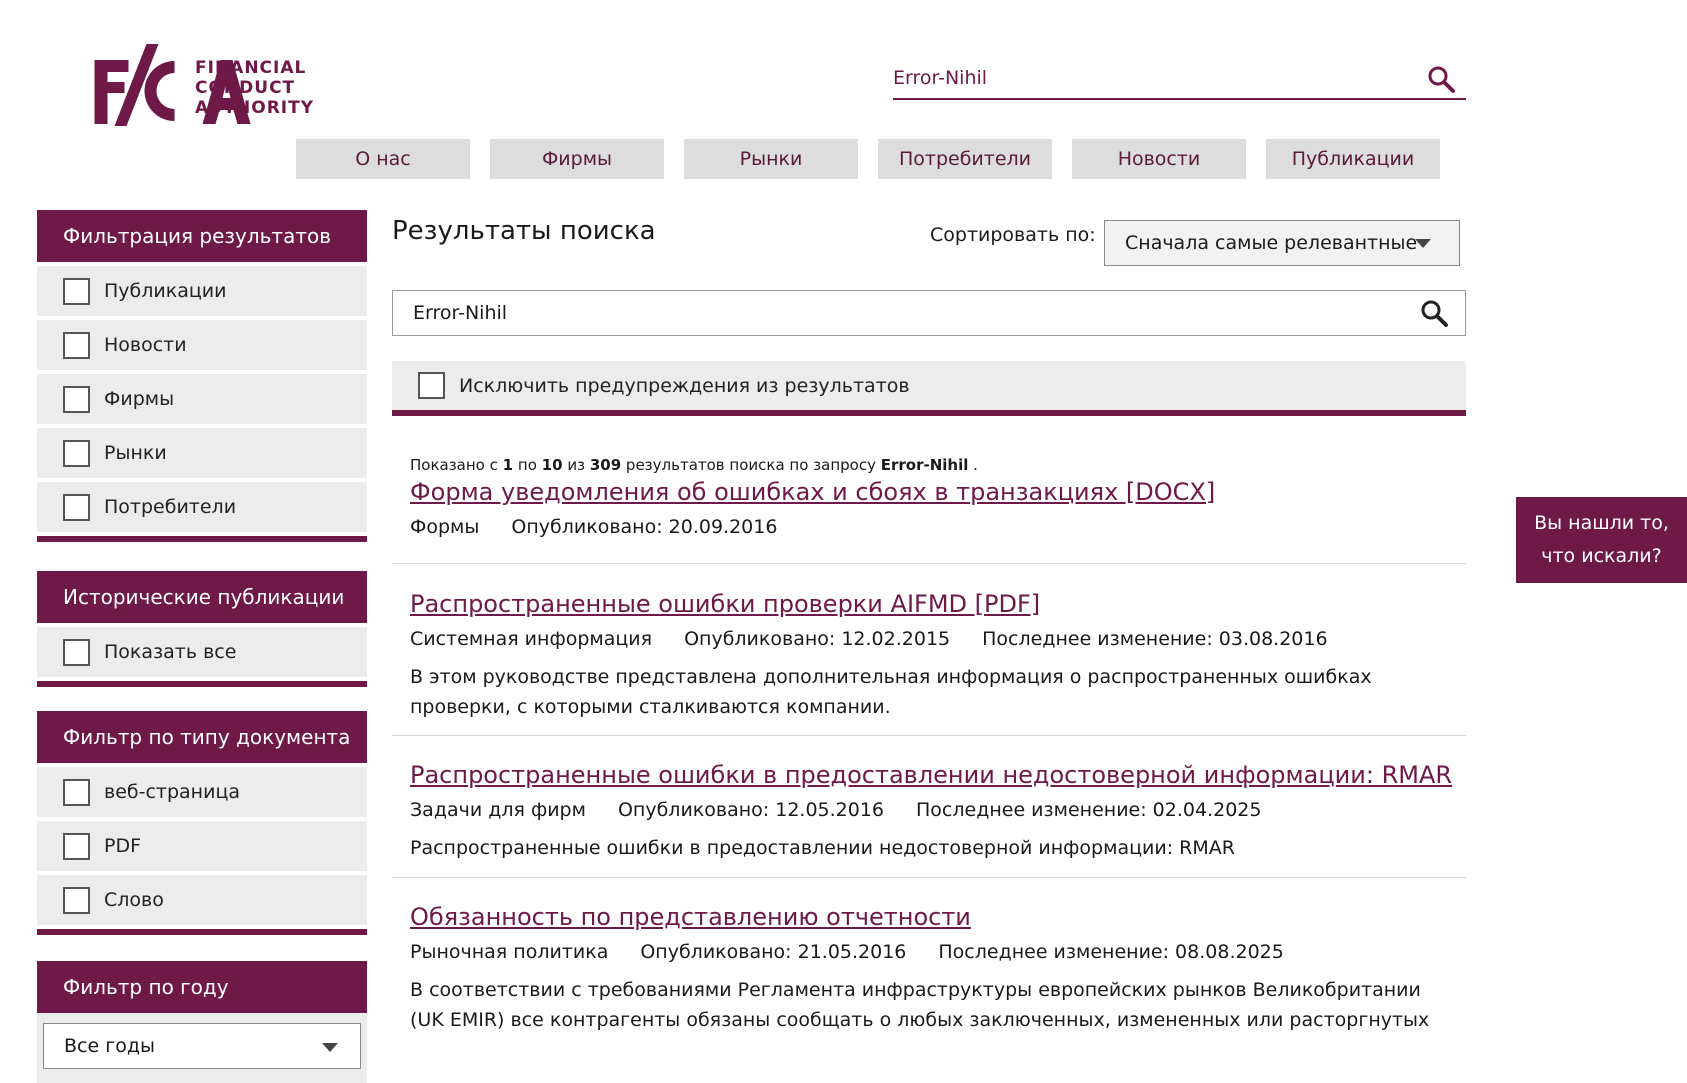 The image size is (1687, 1083). Describe the element at coordinates (773, 952) in the screenshot. I see `result-published: Опубликовано: 21.05.2016` at that location.